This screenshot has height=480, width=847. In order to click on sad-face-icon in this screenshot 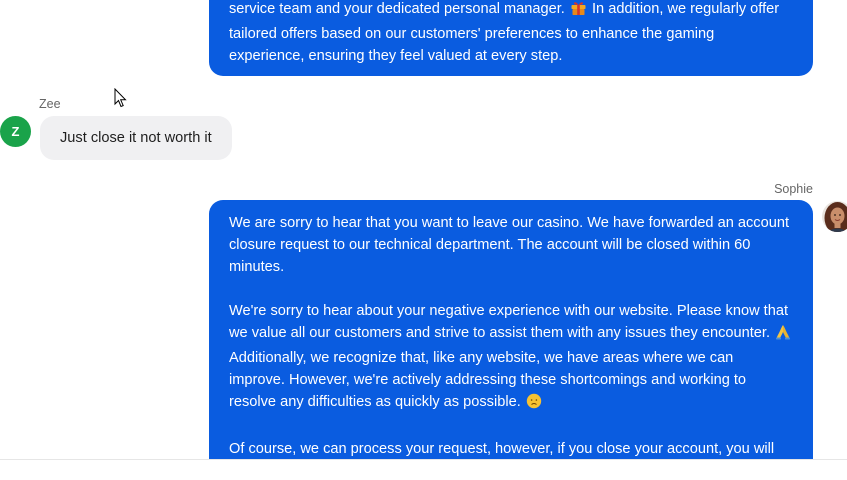, I will do `click(534, 404)`.